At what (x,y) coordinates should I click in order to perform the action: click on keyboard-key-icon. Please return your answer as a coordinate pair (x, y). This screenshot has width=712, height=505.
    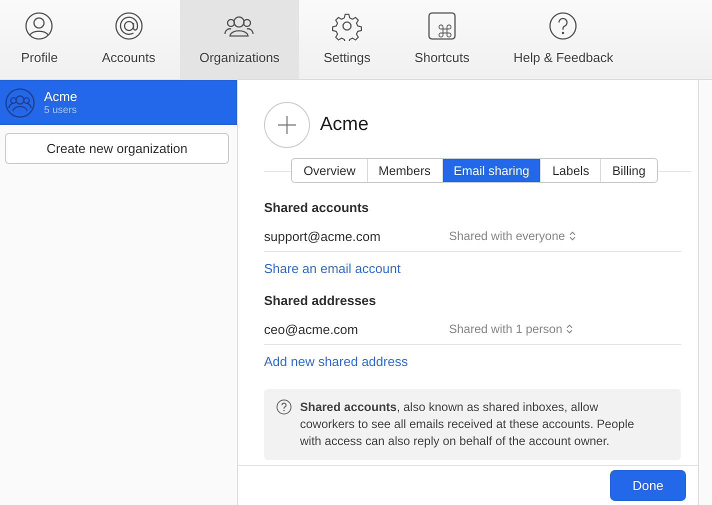
    Looking at the image, I should click on (442, 26).